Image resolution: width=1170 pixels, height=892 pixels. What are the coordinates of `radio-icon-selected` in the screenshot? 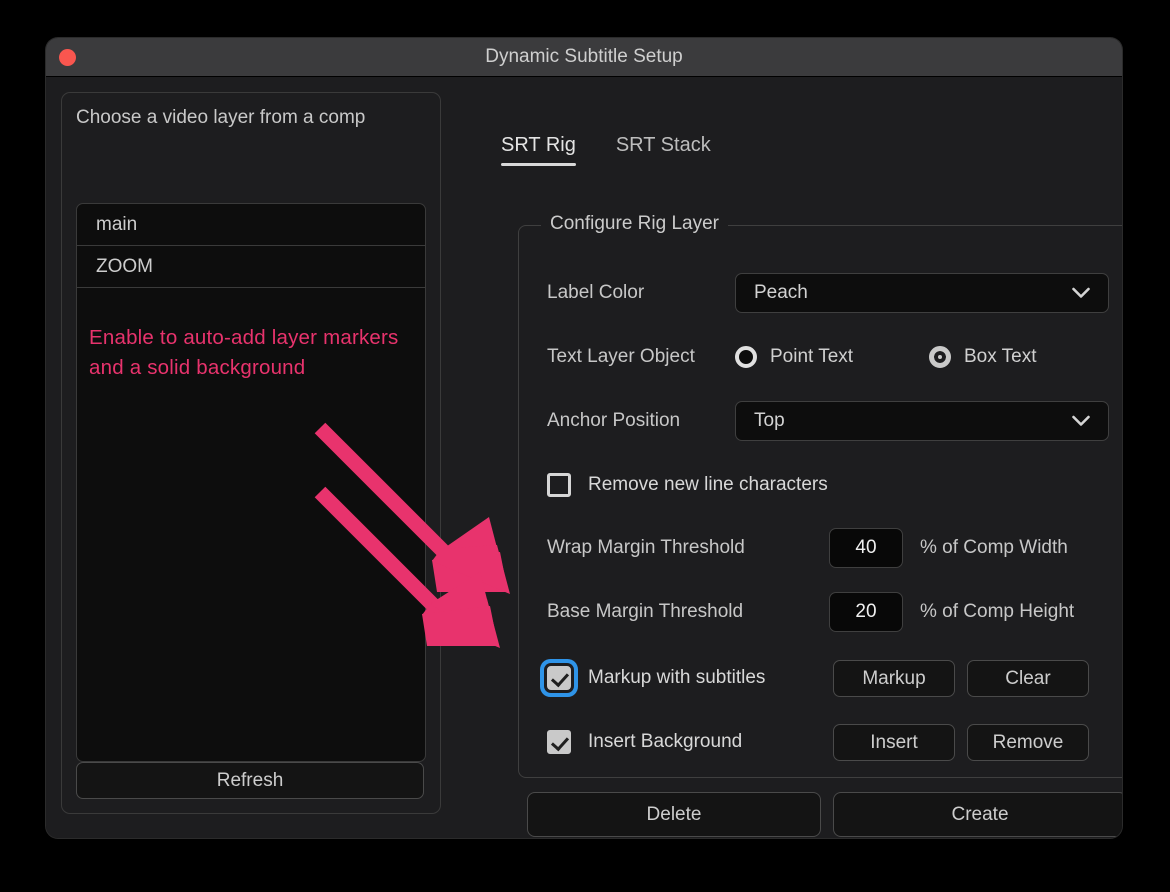 It's located at (940, 357).